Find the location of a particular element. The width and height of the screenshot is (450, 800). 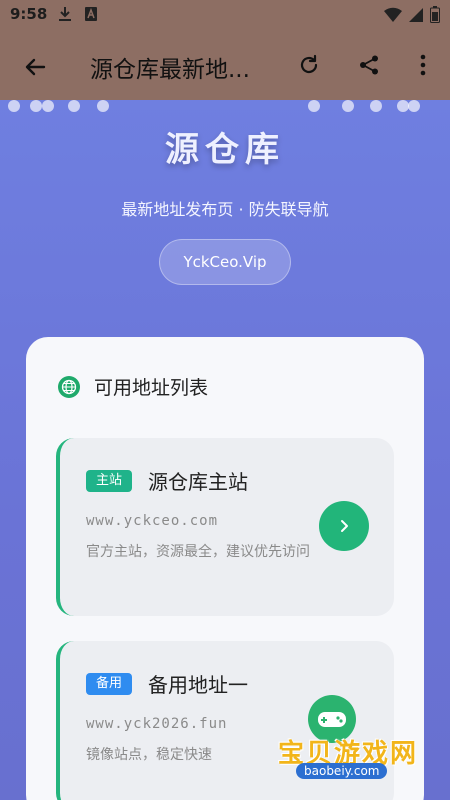

hero-subtitle: 最新地址发布页 · 防失联导航 is located at coordinates (225, 209).